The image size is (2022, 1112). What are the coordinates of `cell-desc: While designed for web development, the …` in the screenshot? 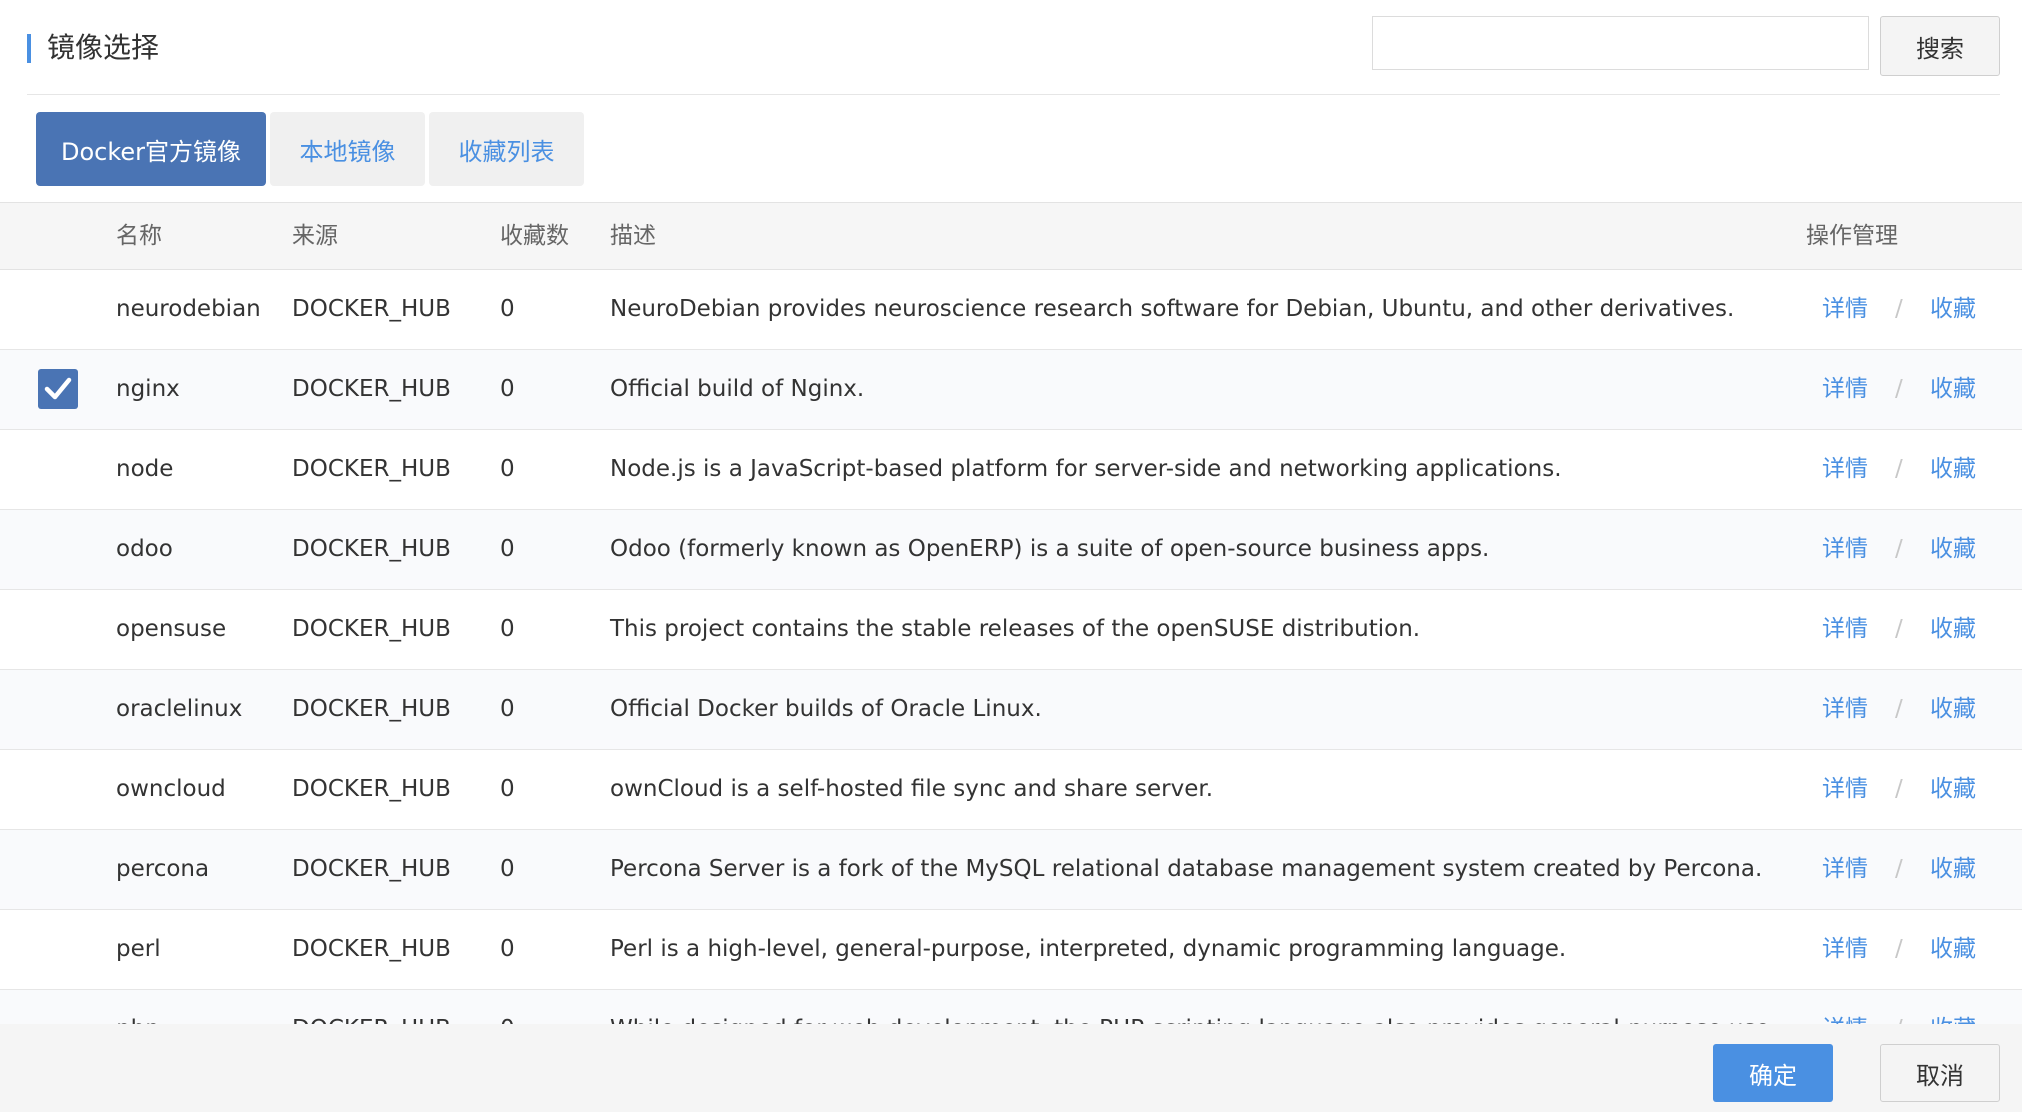 It's located at (1193, 1008).